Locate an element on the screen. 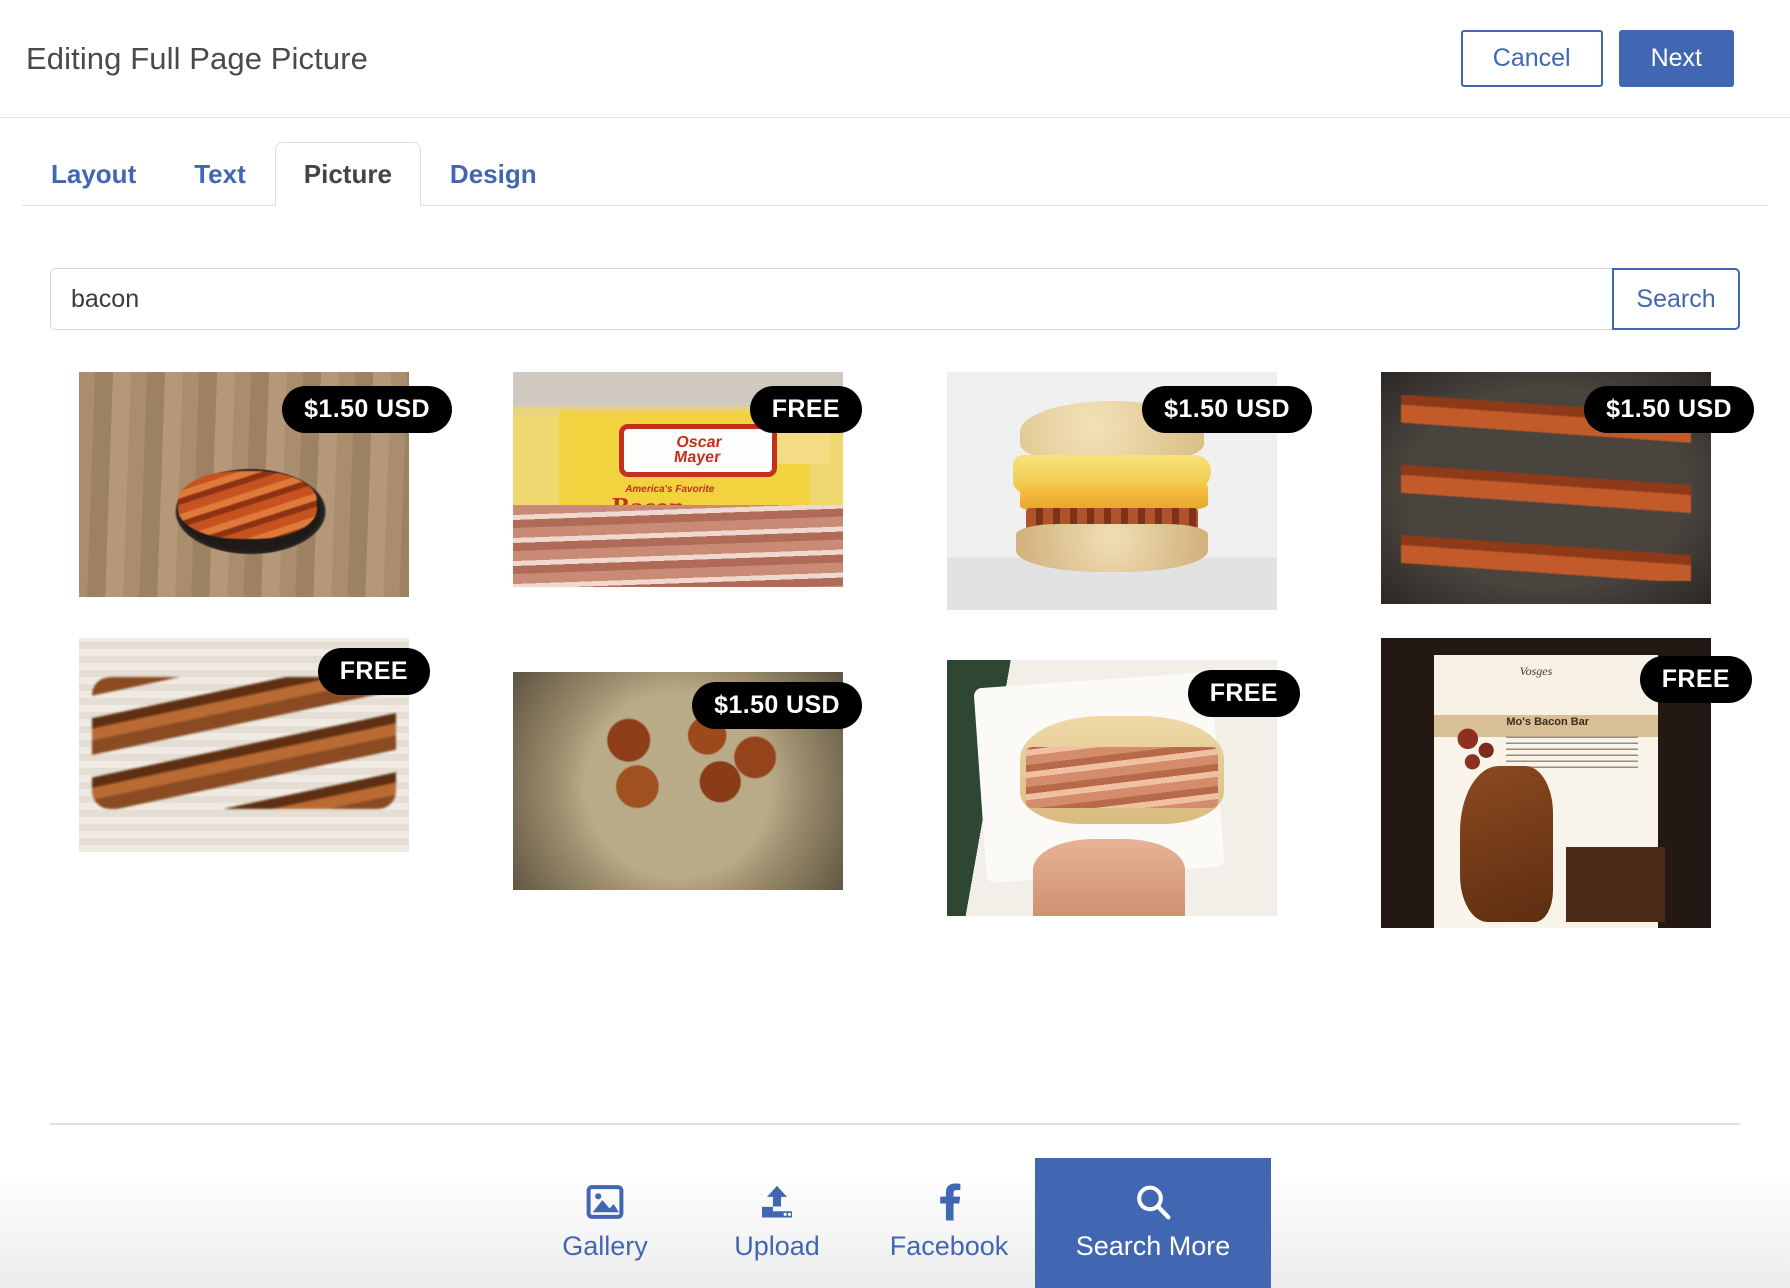 This screenshot has width=1790, height=1288. upload-icon is located at coordinates (777, 1202).